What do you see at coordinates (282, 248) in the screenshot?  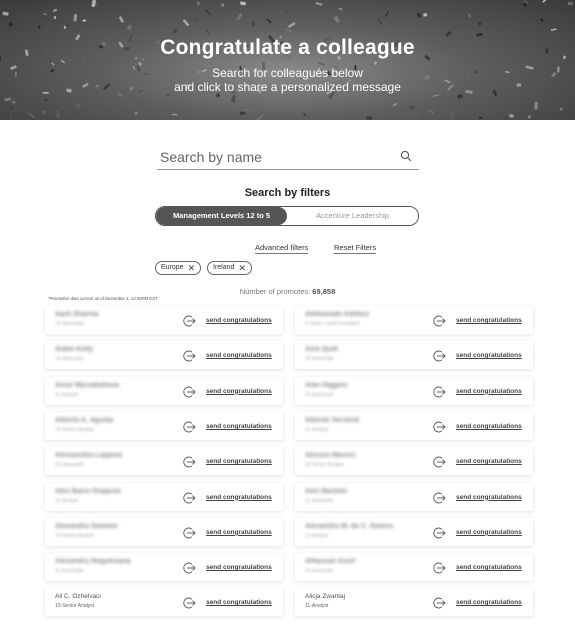 I see `advanced-filters-link: Advanced filters` at bounding box center [282, 248].